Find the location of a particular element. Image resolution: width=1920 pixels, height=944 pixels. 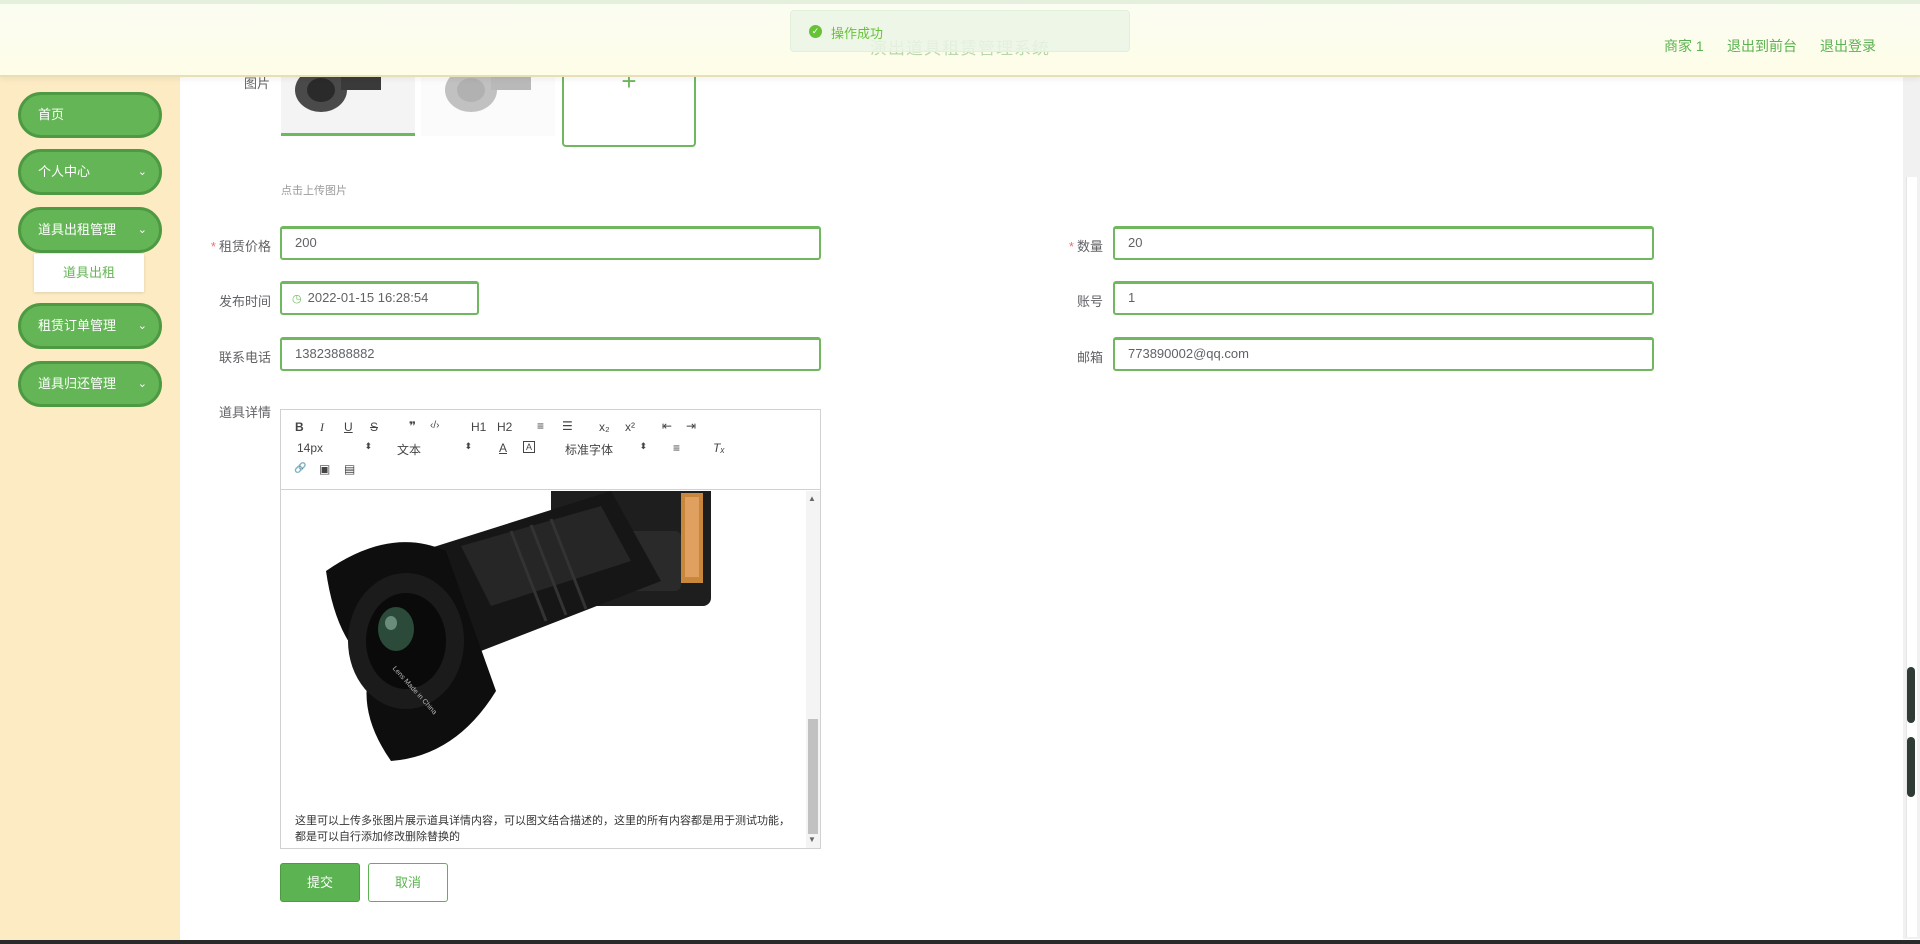

scroll-up-icon: ▲ is located at coordinates (812, 498).